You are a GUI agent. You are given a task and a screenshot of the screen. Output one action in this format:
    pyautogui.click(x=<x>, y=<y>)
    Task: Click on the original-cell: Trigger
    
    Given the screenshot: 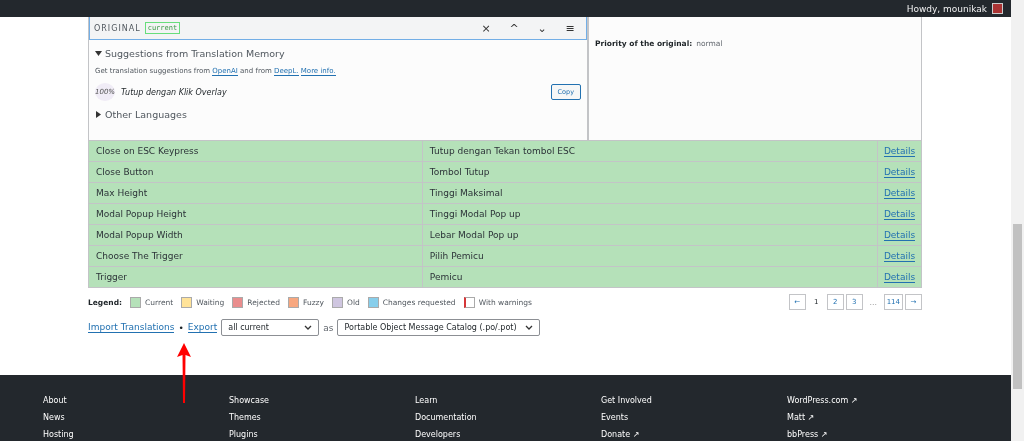 What is the action you would take?
    pyautogui.click(x=255, y=277)
    